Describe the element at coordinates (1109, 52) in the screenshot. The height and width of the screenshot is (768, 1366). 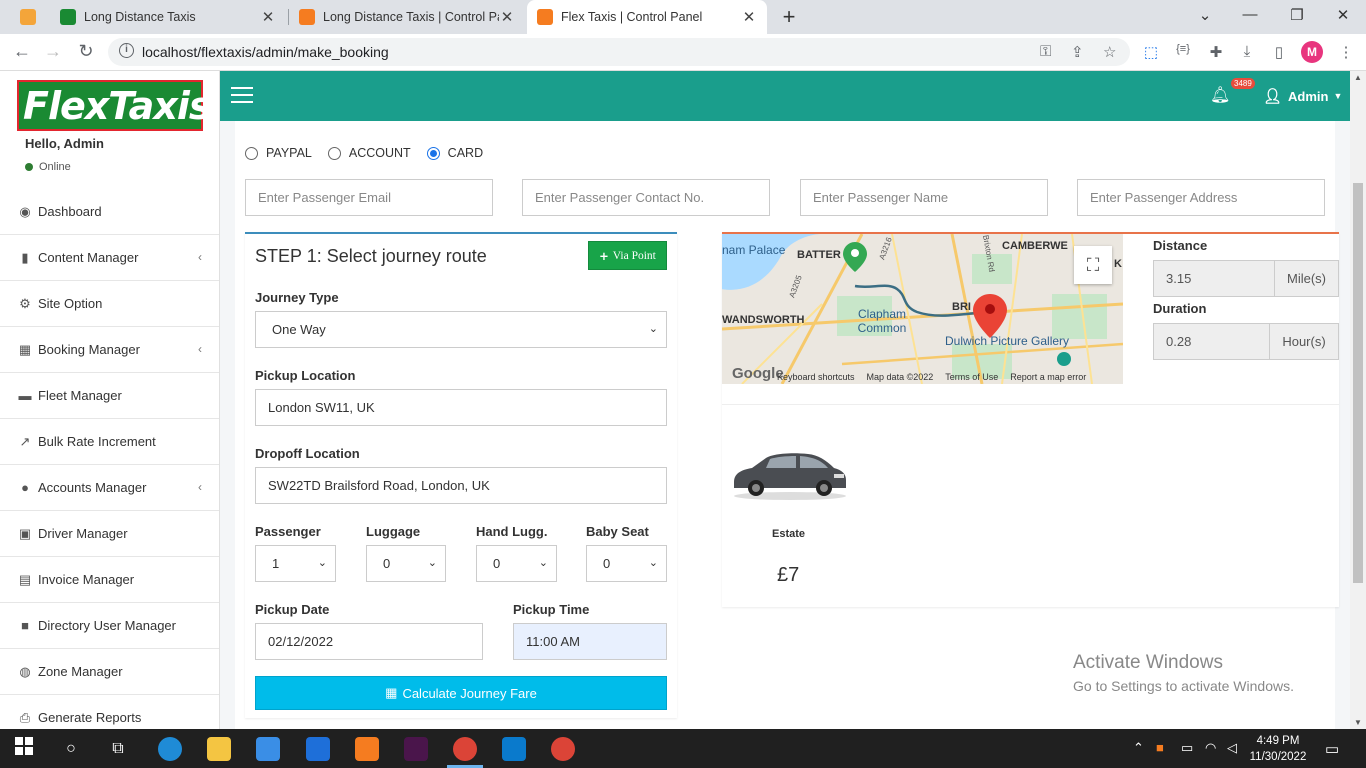
I see `star-icon: ☆` at that location.